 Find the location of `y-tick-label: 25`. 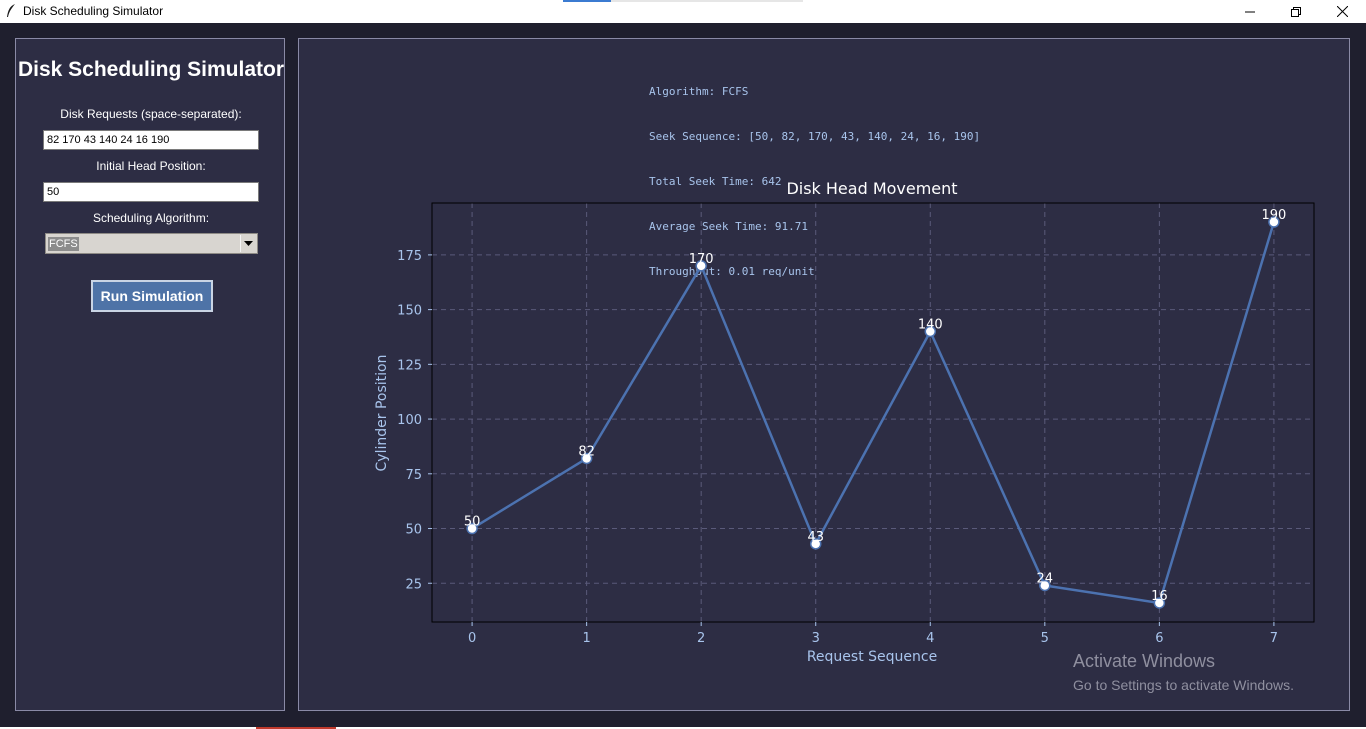

y-tick-label: 25 is located at coordinates (413, 584).